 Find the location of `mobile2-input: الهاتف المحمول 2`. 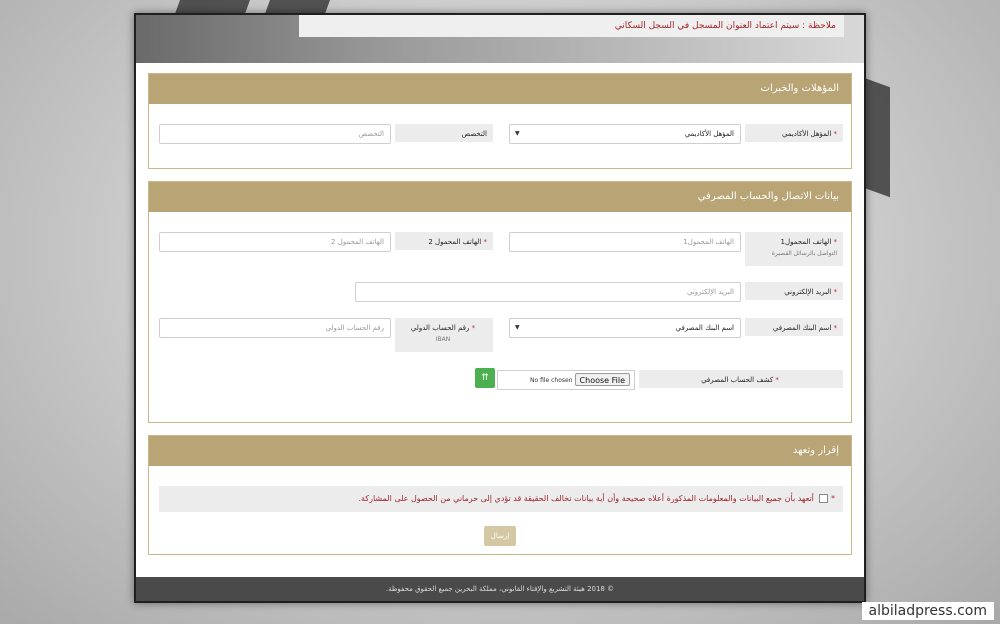

mobile2-input: الهاتف المحمول 2 is located at coordinates (275, 242).